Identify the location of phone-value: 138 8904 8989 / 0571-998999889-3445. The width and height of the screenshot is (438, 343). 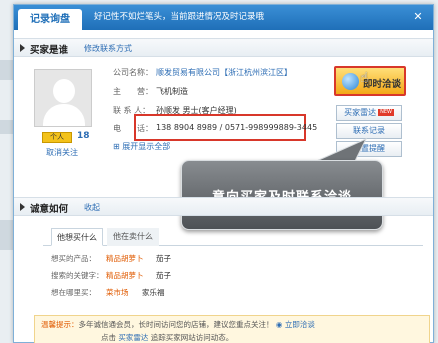
(237, 127).